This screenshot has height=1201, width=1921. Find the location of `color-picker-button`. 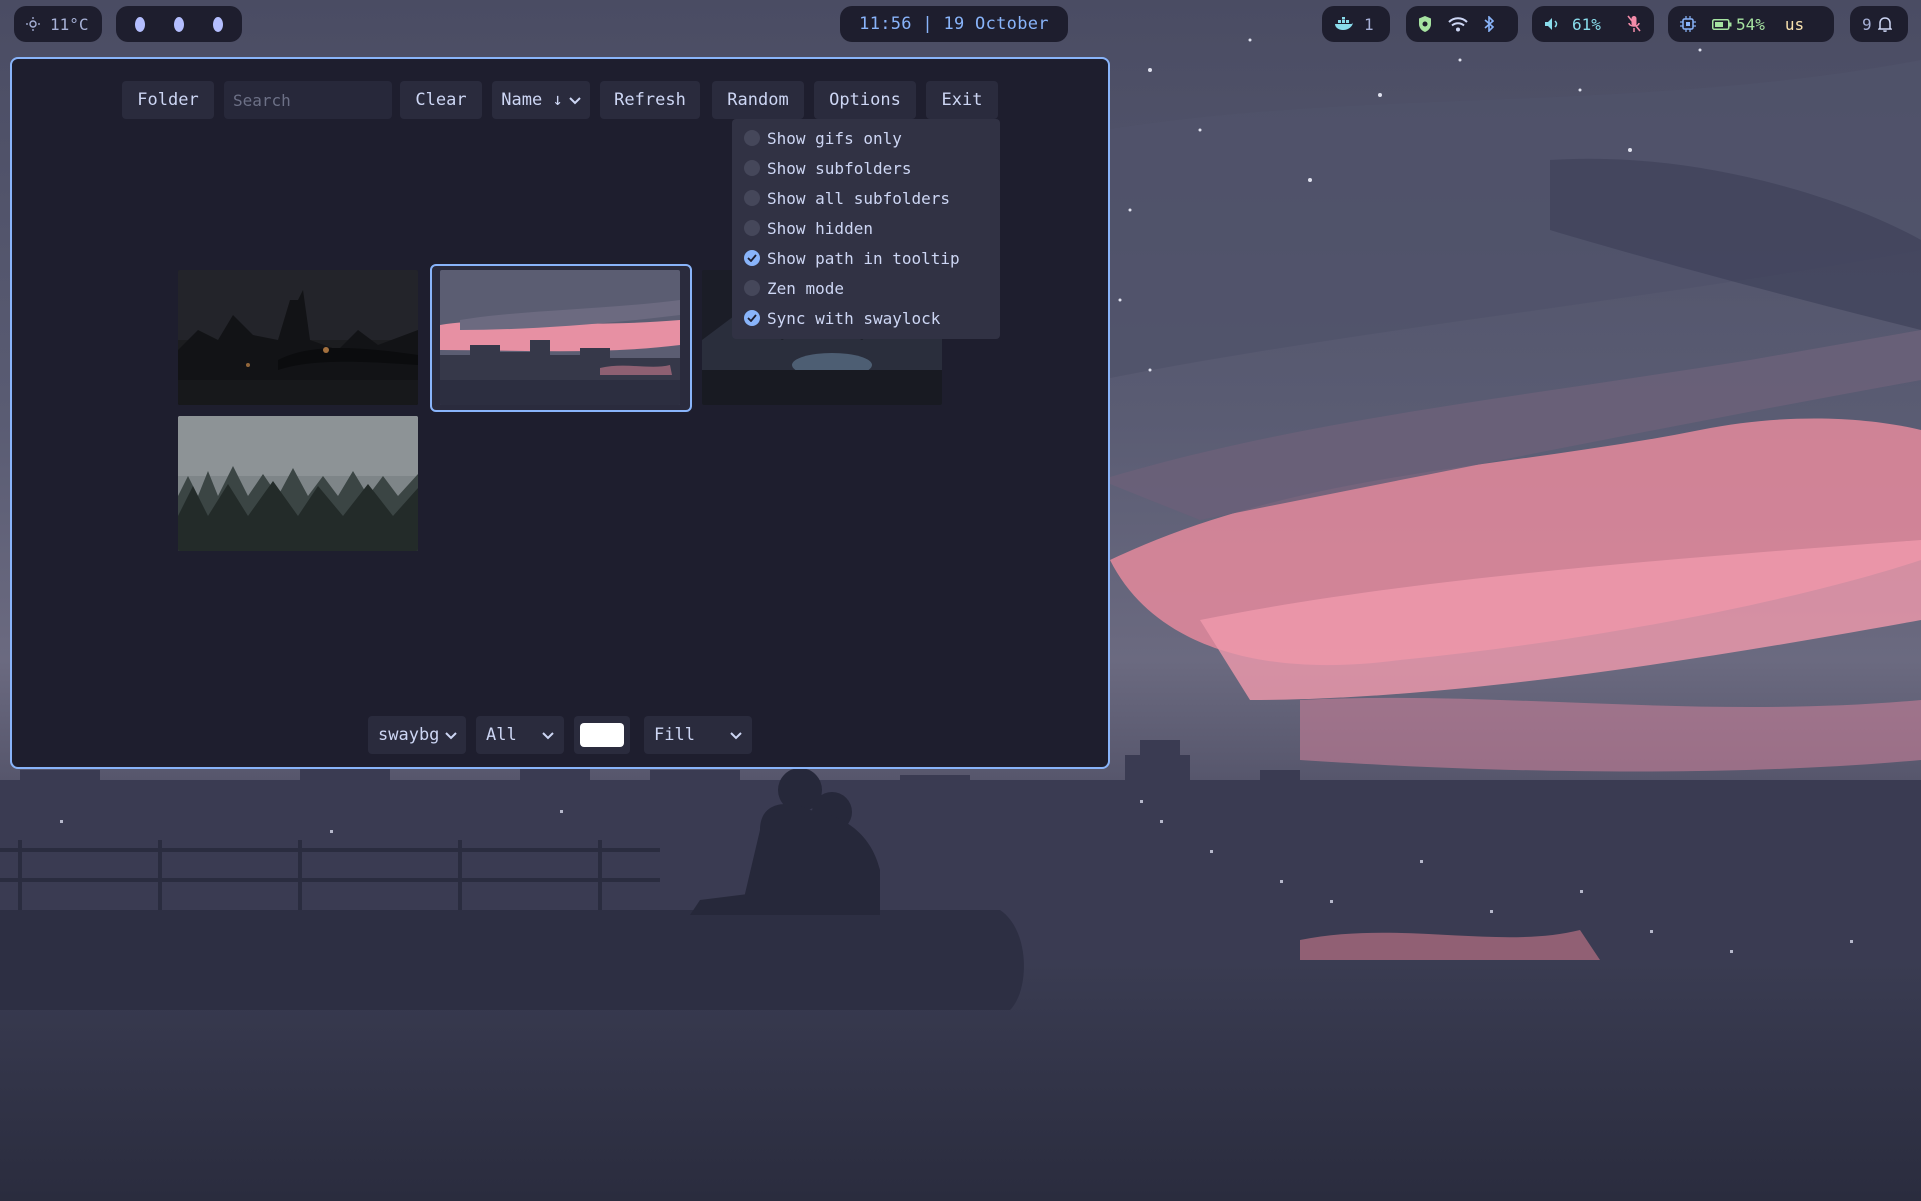

color-picker-button is located at coordinates (602, 735).